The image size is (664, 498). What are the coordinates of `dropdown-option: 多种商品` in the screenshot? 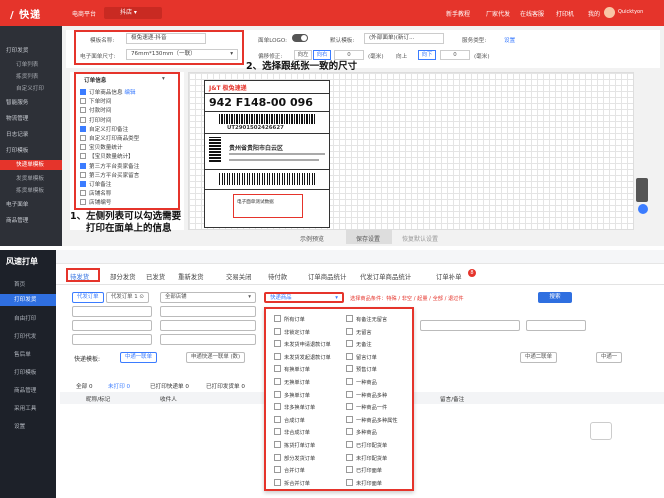 It's located at (361, 432).